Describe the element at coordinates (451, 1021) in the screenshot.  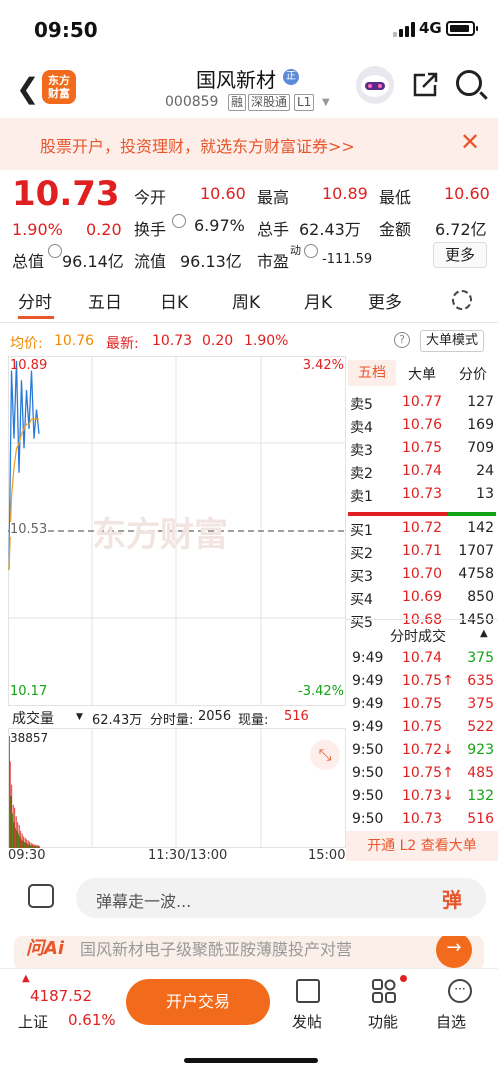
I see `favorites-label: 自选` at that location.